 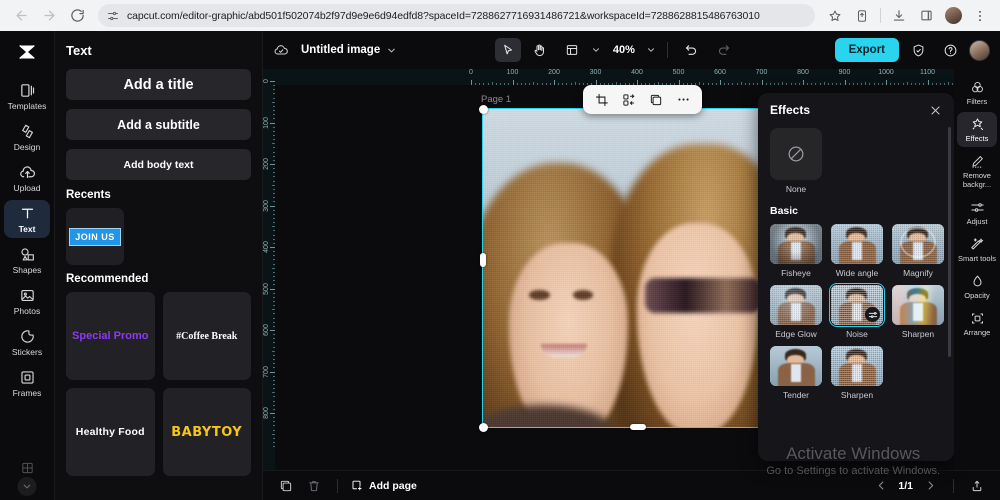 What do you see at coordinates (158, 164) in the screenshot?
I see `add-body-text-button: Add body text` at bounding box center [158, 164].